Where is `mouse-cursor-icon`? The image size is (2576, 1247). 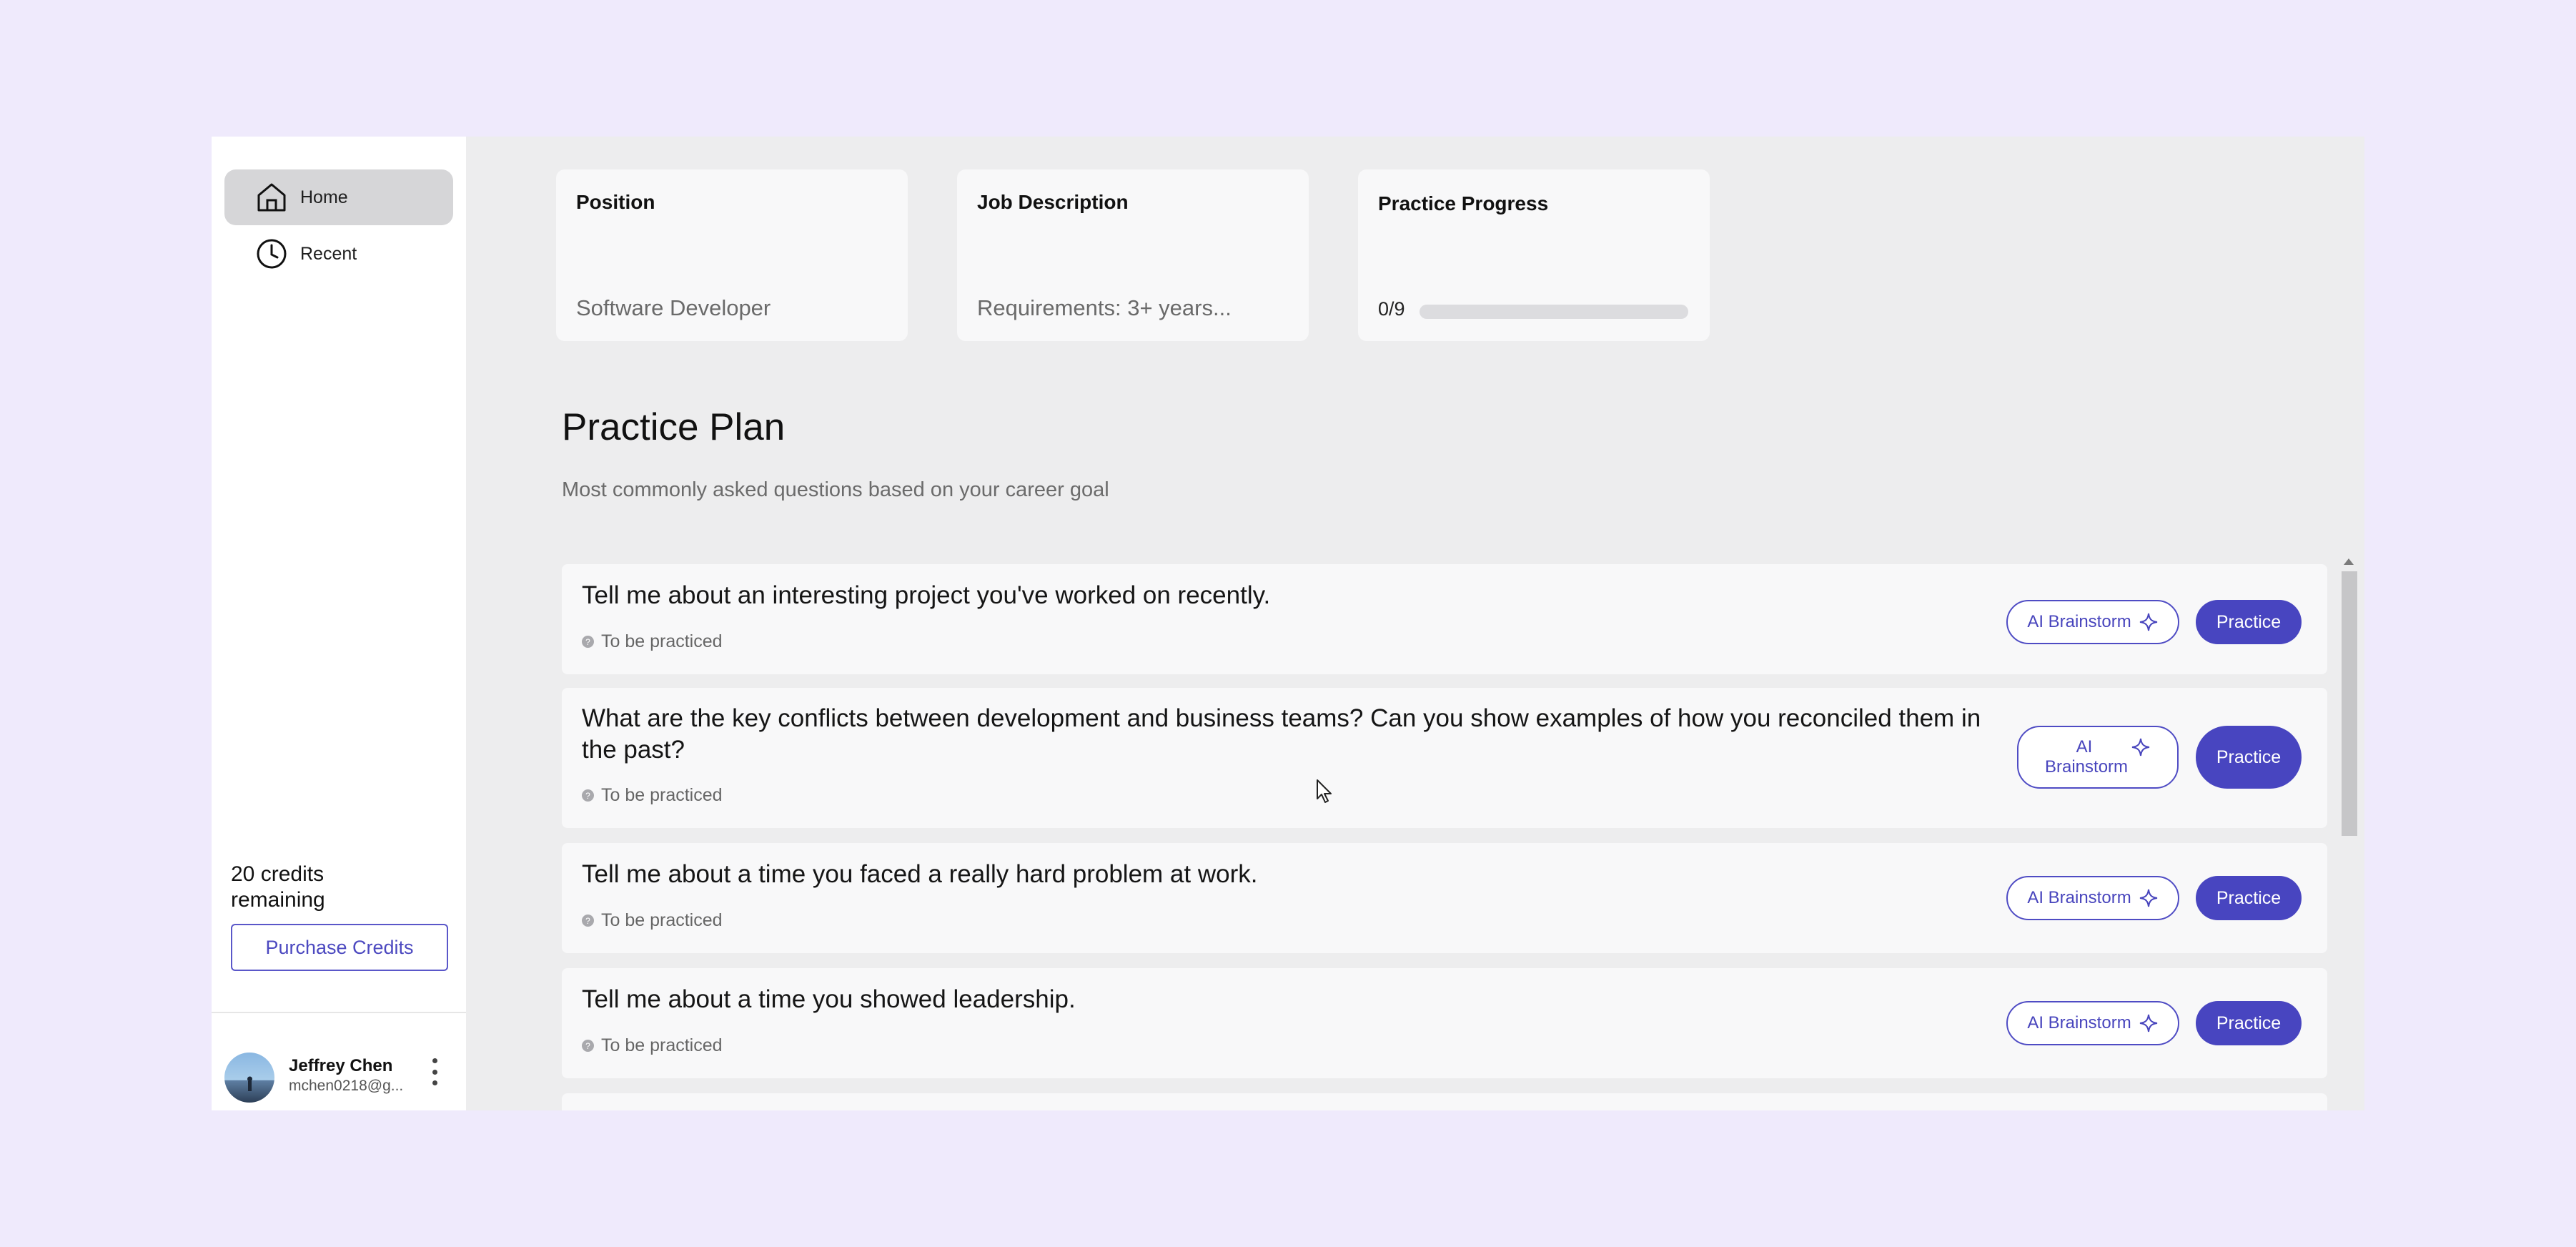
mouse-cursor-icon is located at coordinates (1325, 793).